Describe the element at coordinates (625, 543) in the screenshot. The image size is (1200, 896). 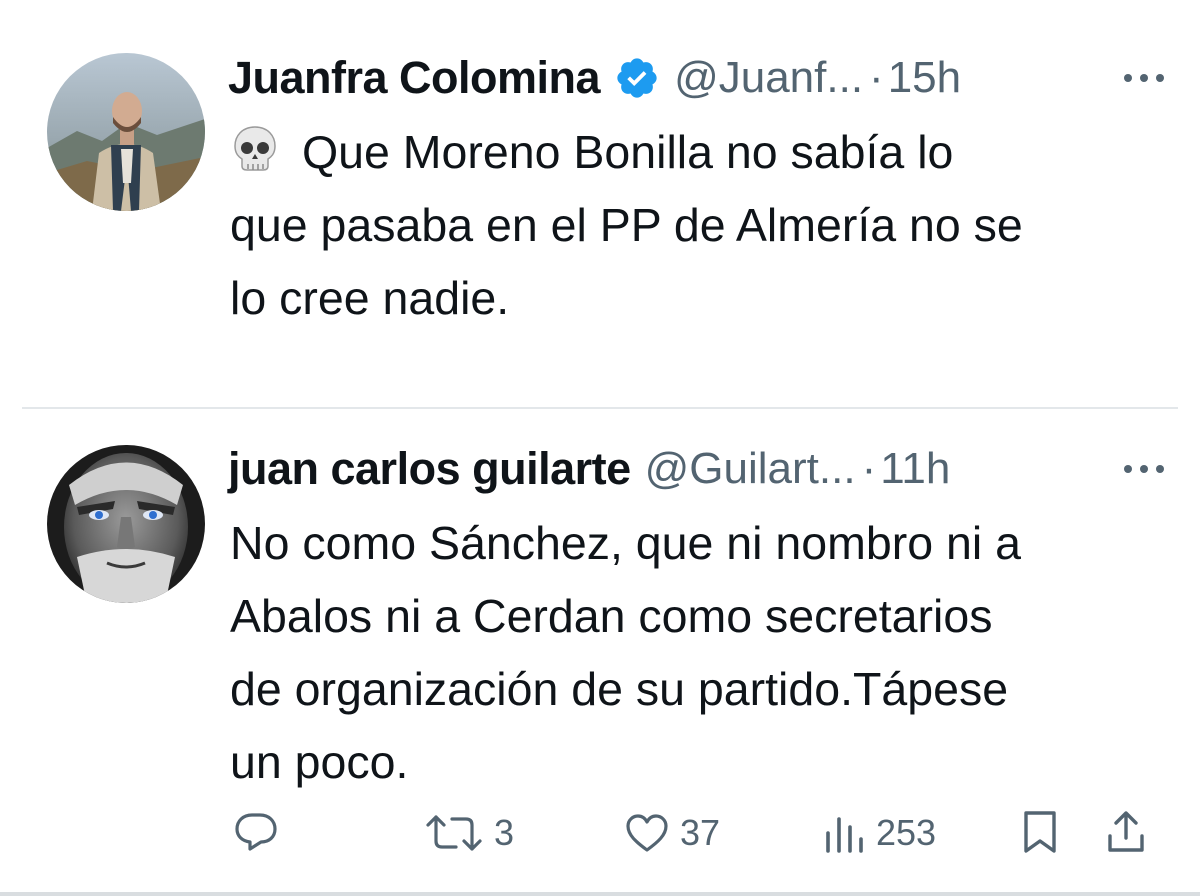
I see `tweet-text-line-1: No como Sánchez, que ni nombro ni a` at that location.